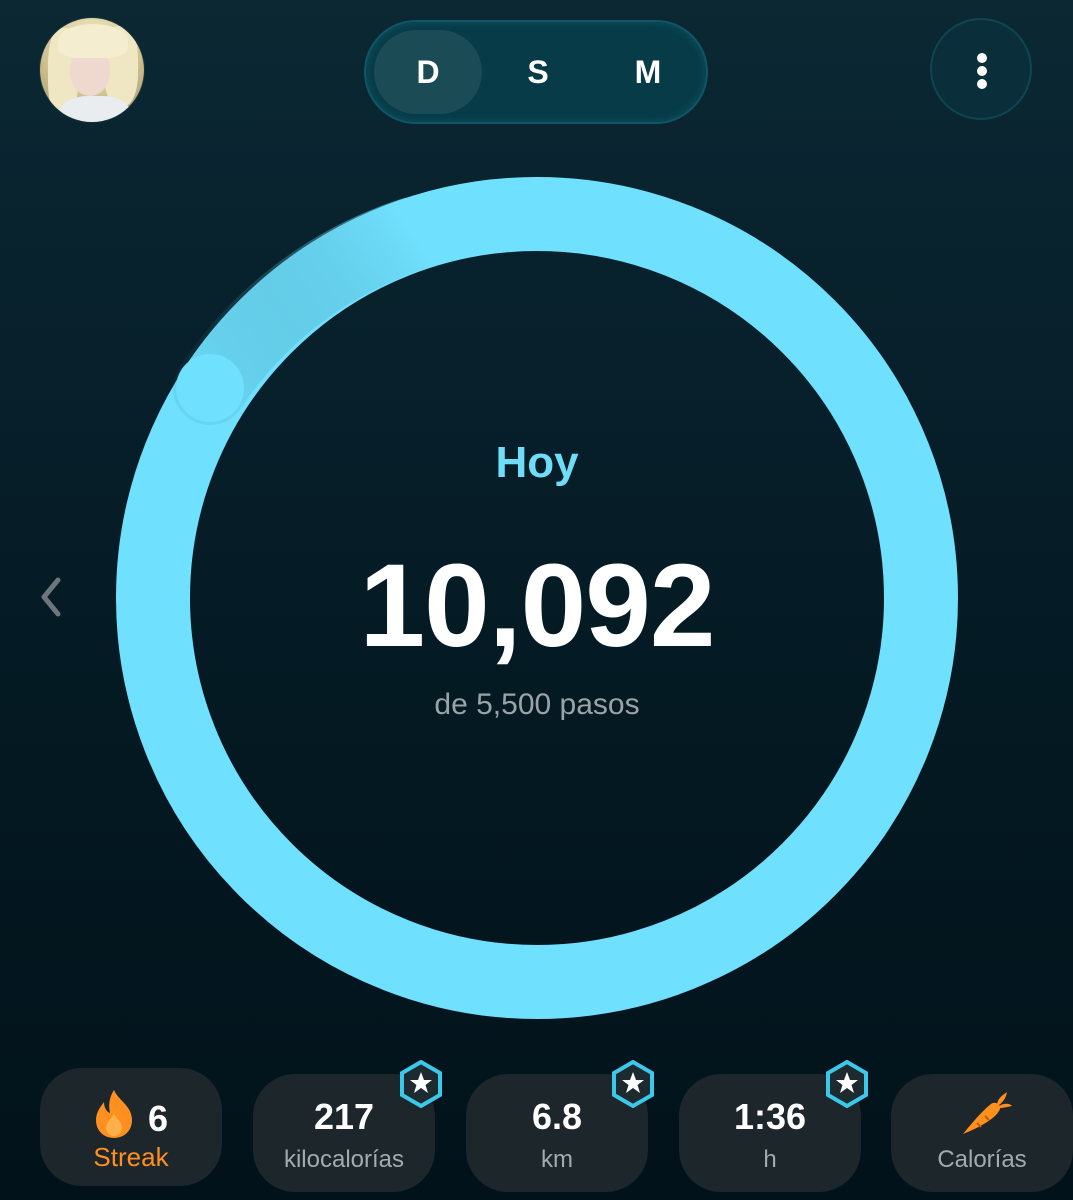 This screenshot has width=1073, height=1200. Describe the element at coordinates (537, 462) in the screenshot. I see `period-label: Hoy` at that location.